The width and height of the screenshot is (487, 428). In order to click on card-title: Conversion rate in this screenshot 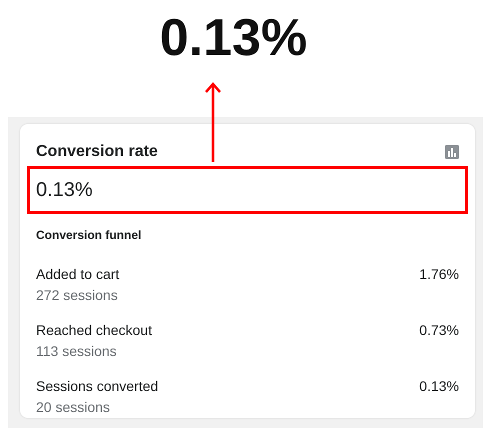, I will do `click(97, 152)`.